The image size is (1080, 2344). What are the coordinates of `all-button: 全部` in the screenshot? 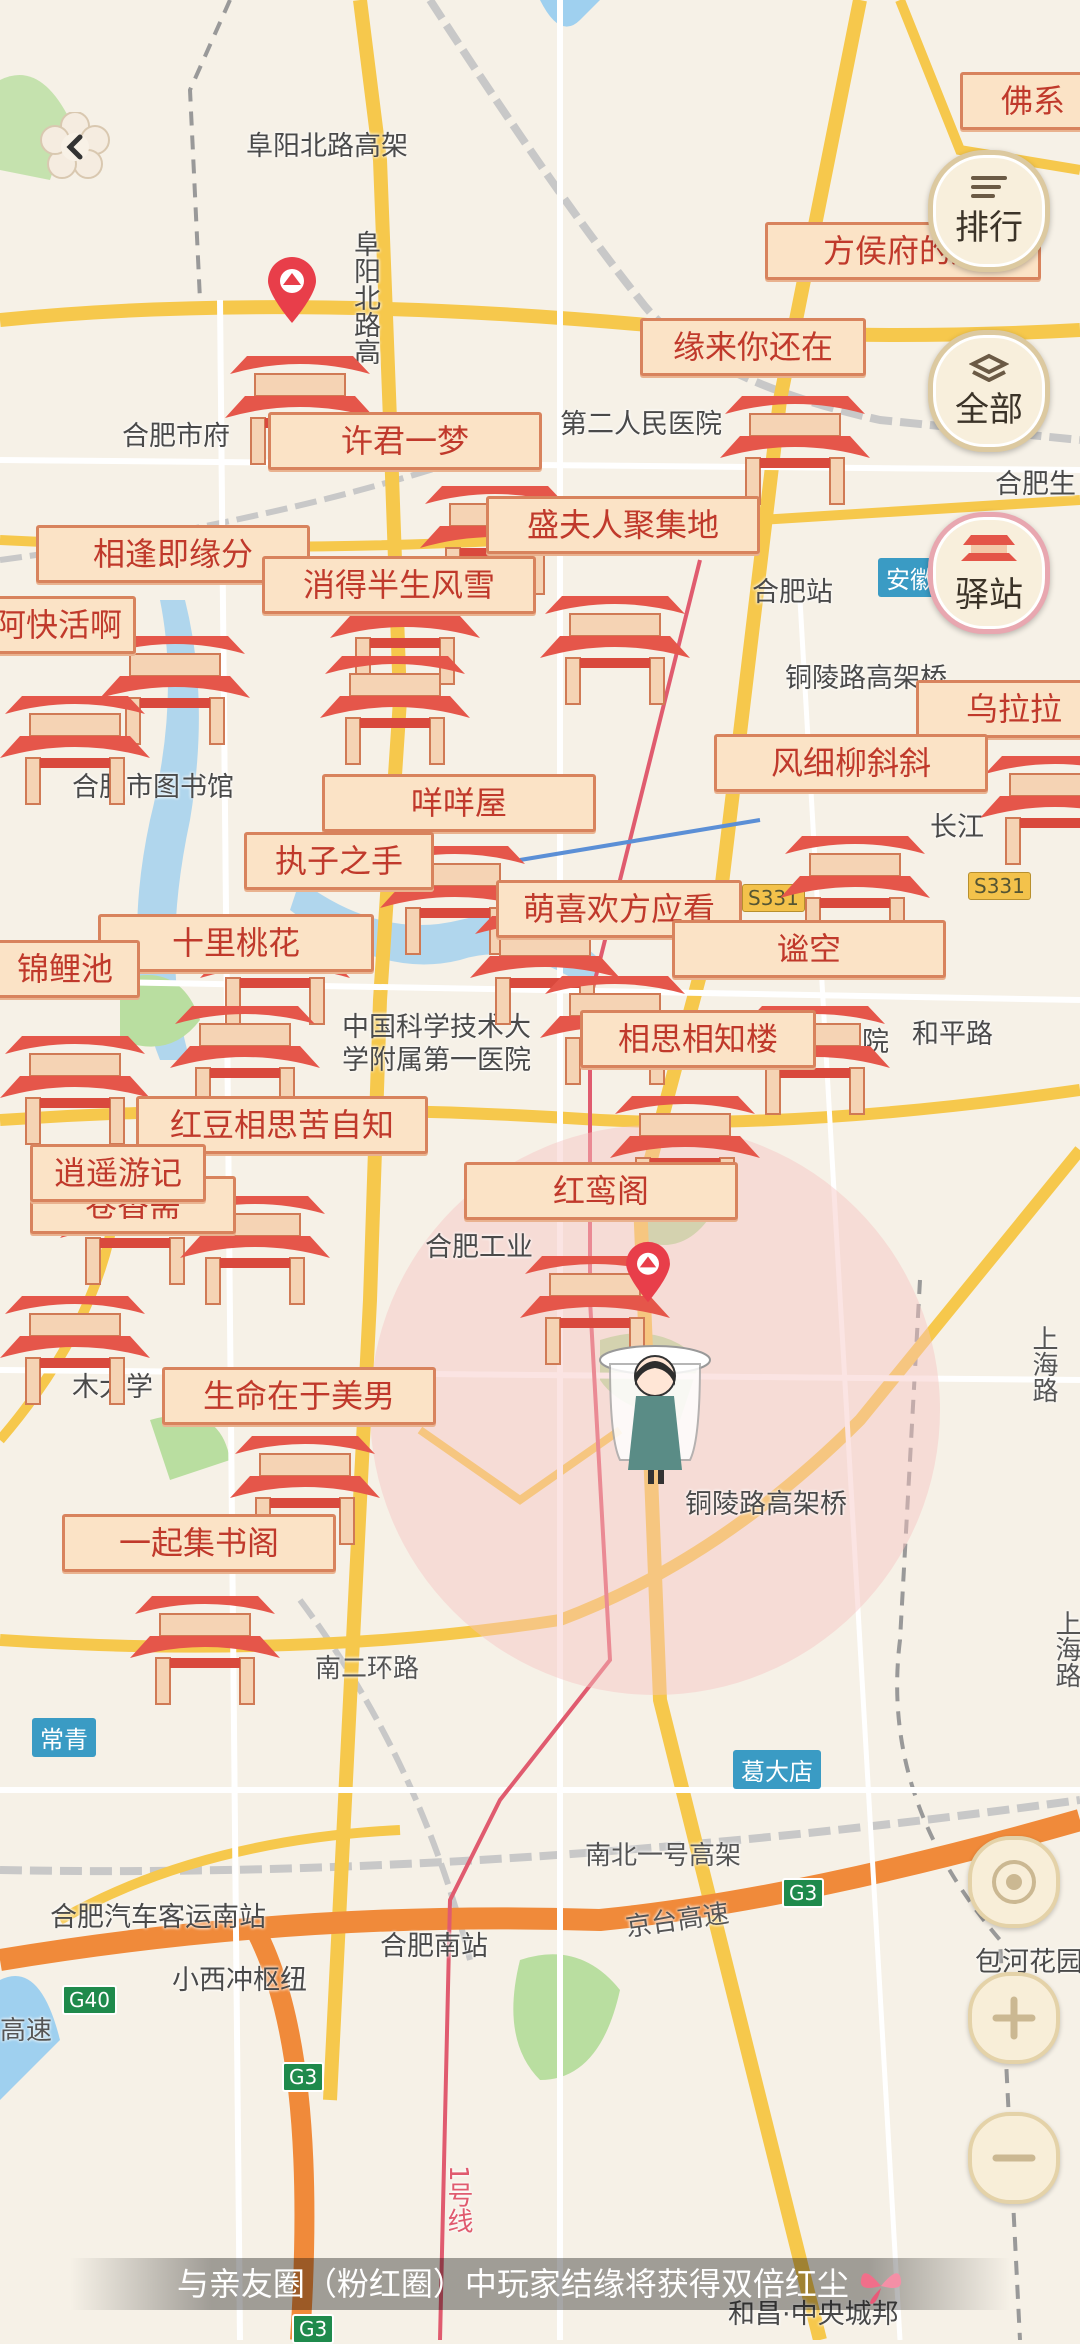 It's located at (989, 391).